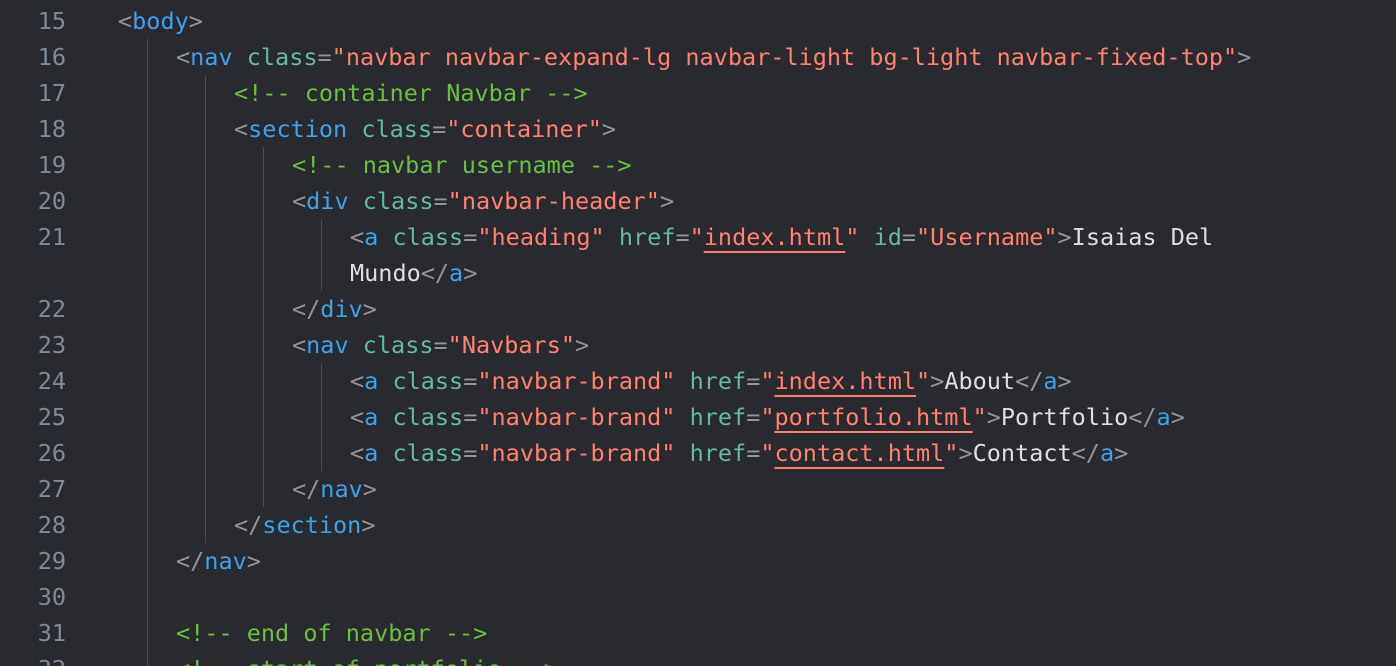 This screenshot has height=666, width=1396. Describe the element at coordinates (51, 201) in the screenshot. I see `line-number: 20` at that location.